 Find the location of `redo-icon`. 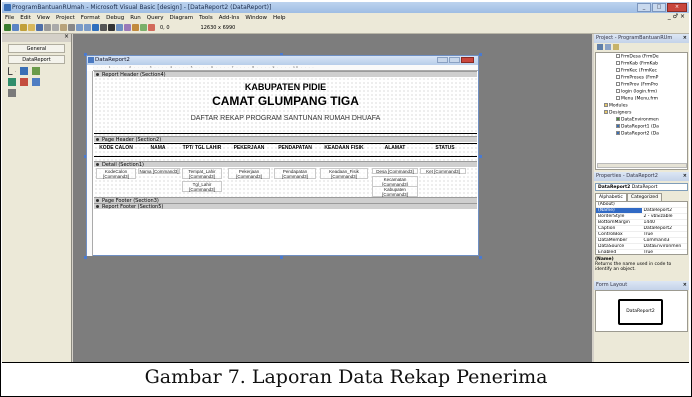

redo-icon is located at coordinates (87, 27).